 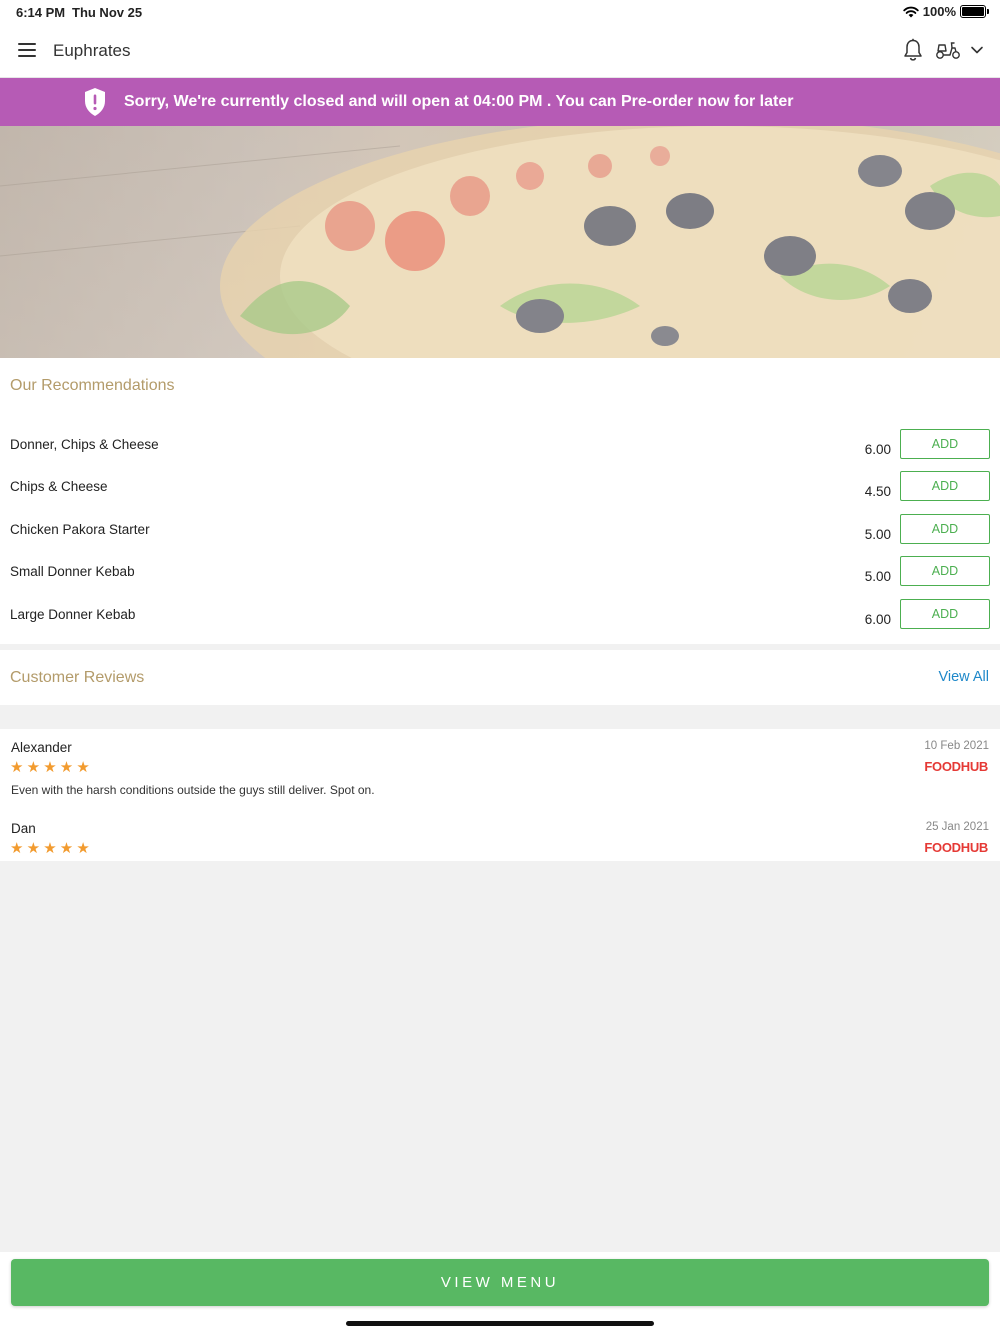 What do you see at coordinates (877, 491) in the screenshot?
I see `item-price: 4.50` at bounding box center [877, 491].